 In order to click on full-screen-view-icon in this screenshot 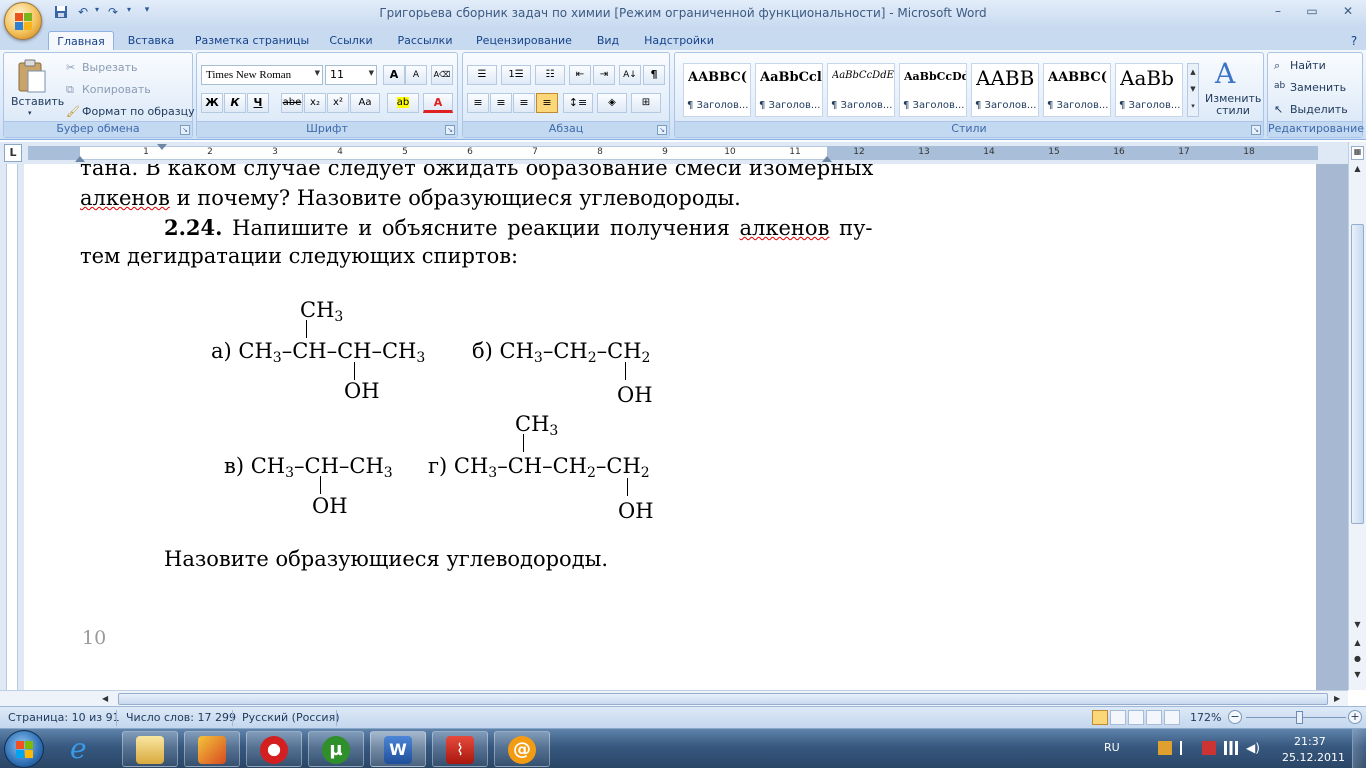, I will do `click(1118, 717)`.